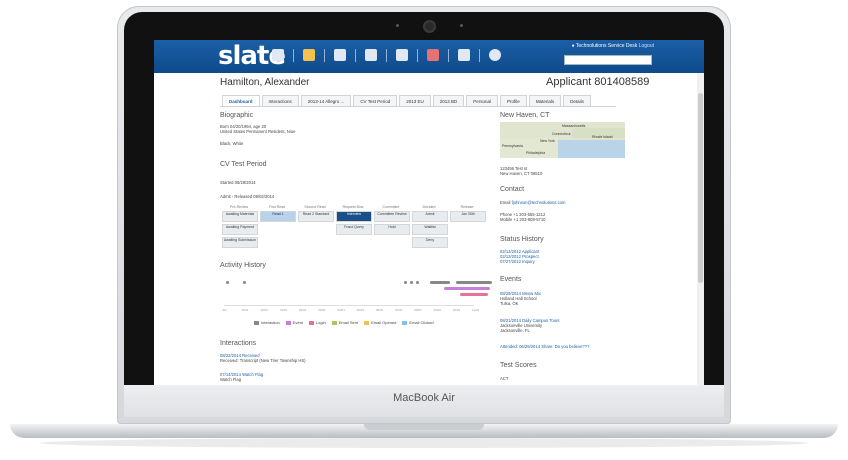  I want to click on legend-label: Email Opened, so click(384, 322).